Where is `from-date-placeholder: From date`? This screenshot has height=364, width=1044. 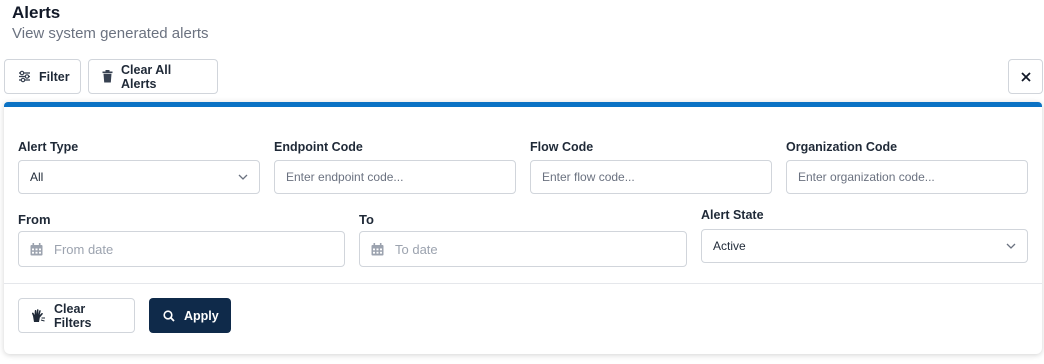 from-date-placeholder: From date is located at coordinates (84, 249).